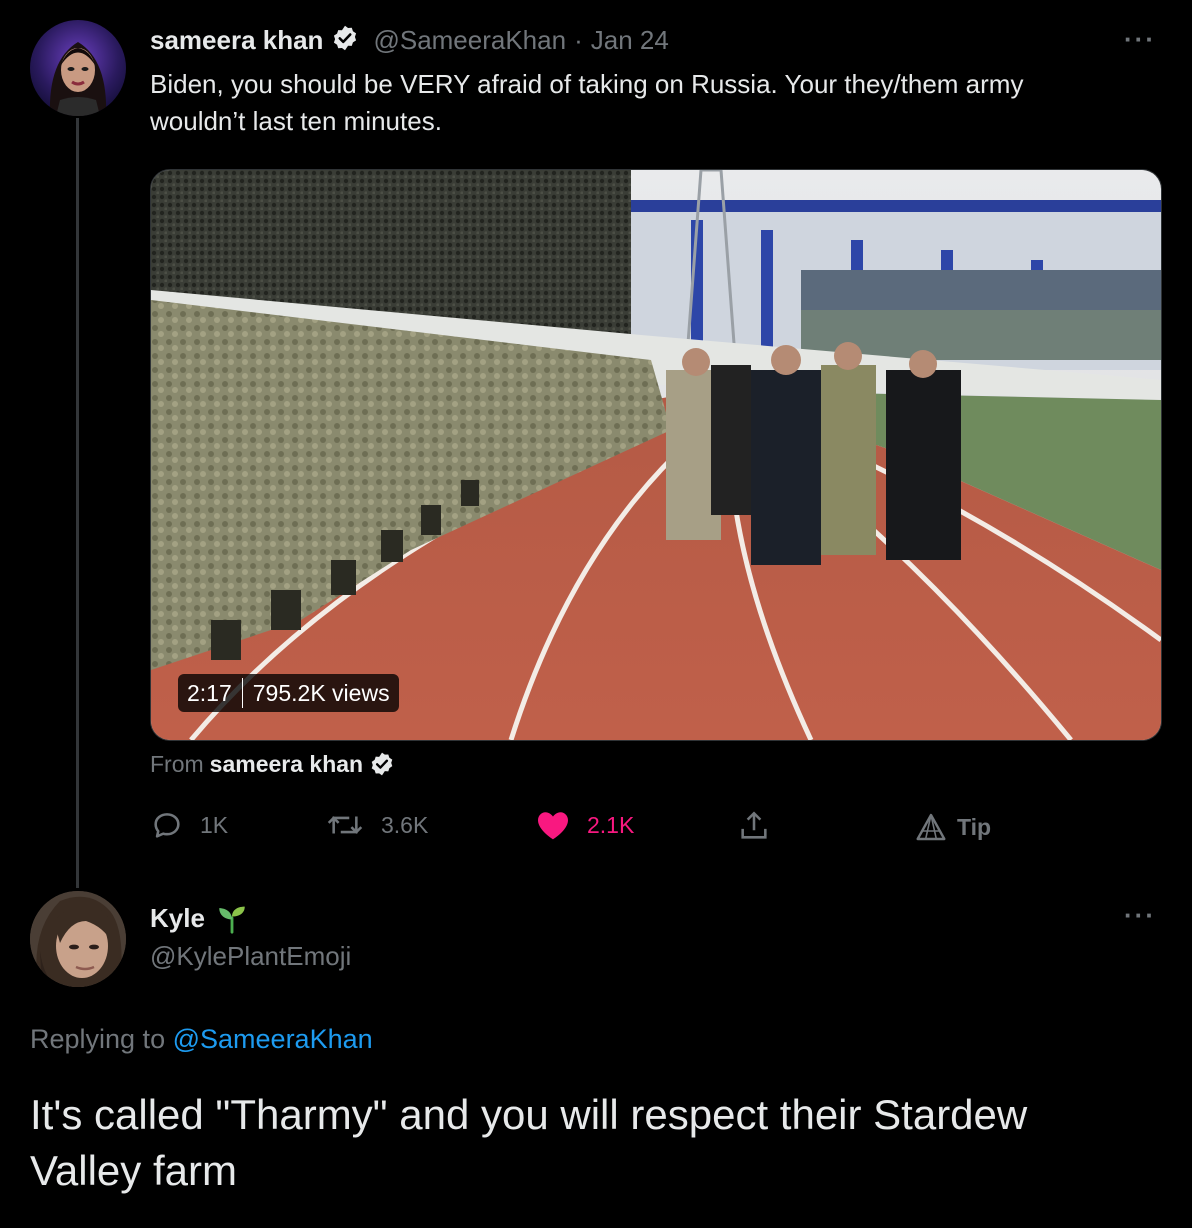 The image size is (1192, 1228). I want to click on replying-to-label: Replying to, so click(98, 1039).